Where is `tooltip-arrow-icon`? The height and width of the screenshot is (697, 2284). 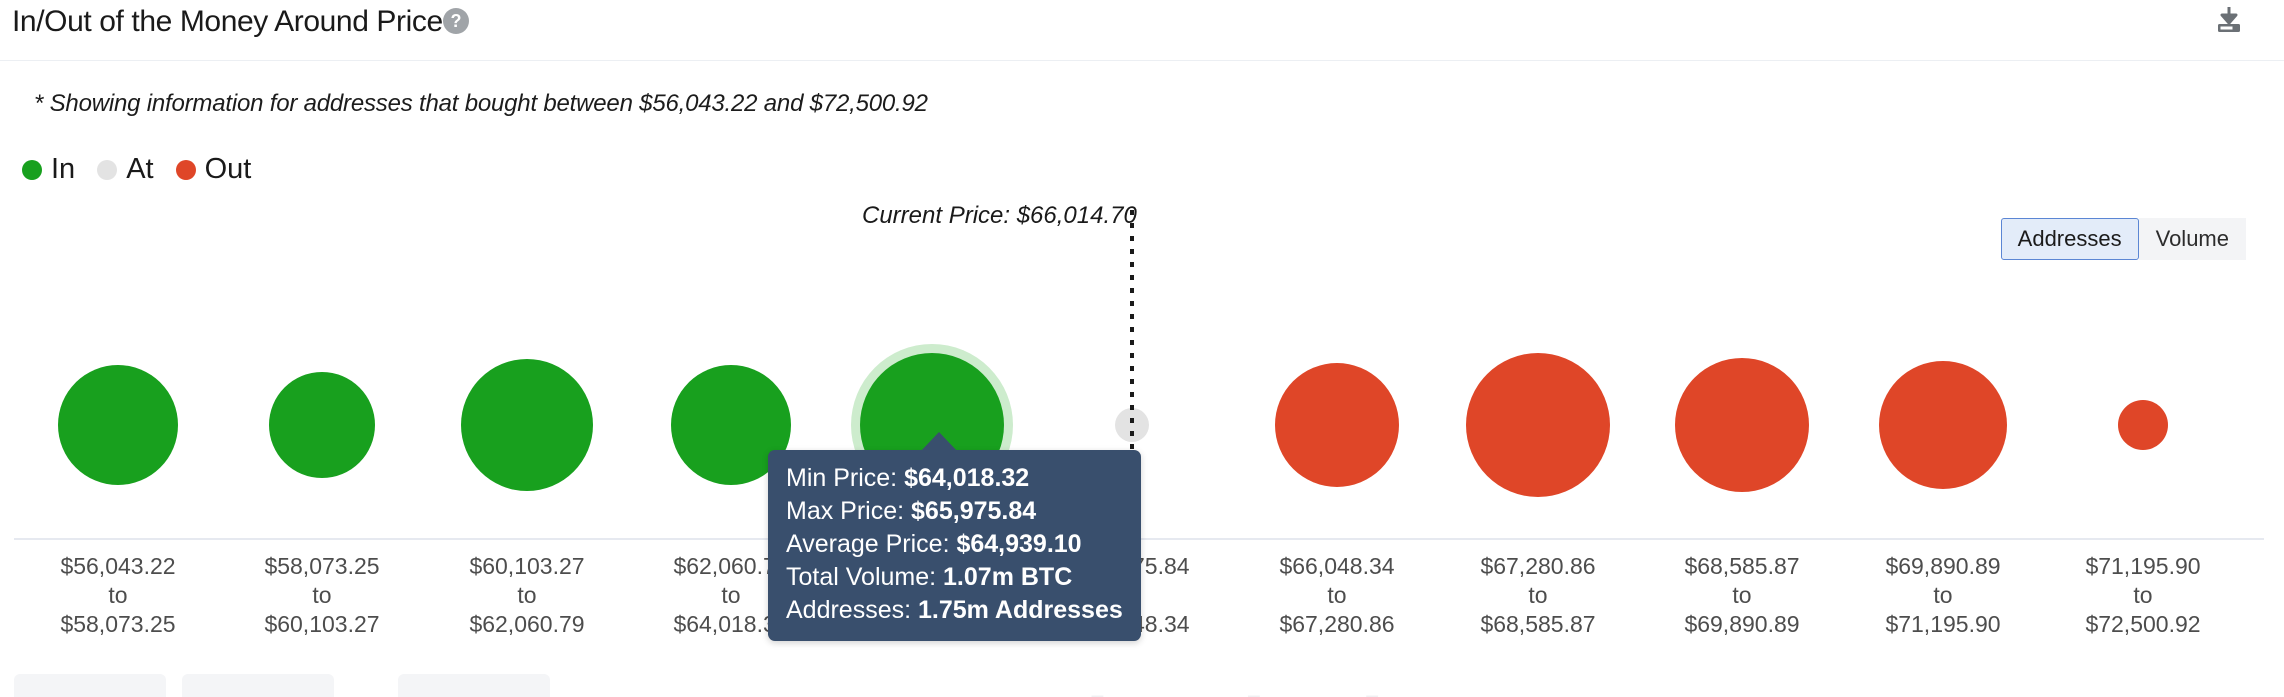 tooltip-arrow-icon is located at coordinates (939, 442).